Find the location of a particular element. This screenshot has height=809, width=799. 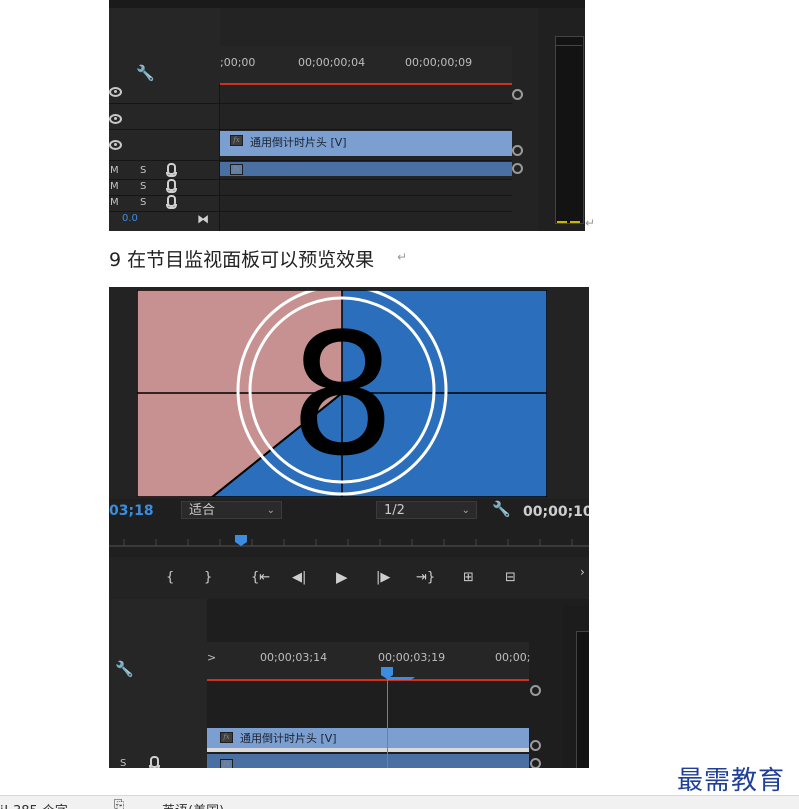

time-ruler is located at coordinates (368, 661).